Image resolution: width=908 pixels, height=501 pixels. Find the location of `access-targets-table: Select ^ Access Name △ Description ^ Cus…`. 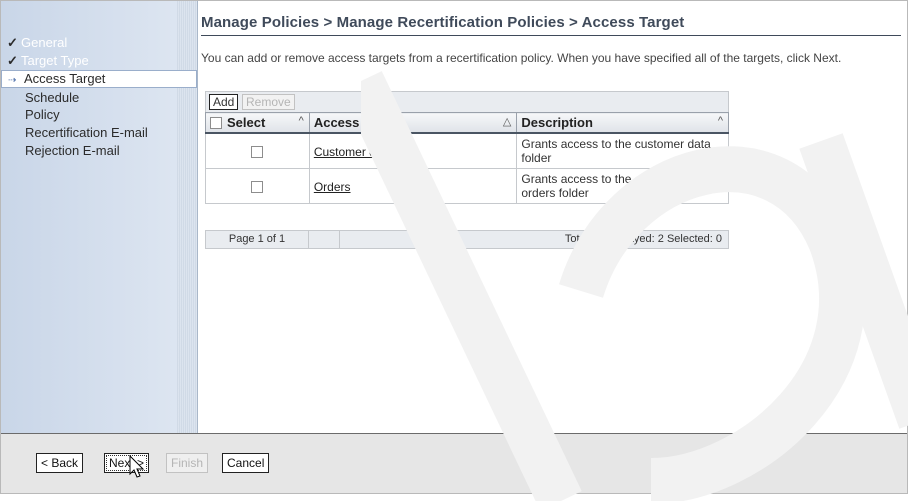

access-targets-table: Select ^ Access Name △ Description ^ Cus… is located at coordinates (467, 158).